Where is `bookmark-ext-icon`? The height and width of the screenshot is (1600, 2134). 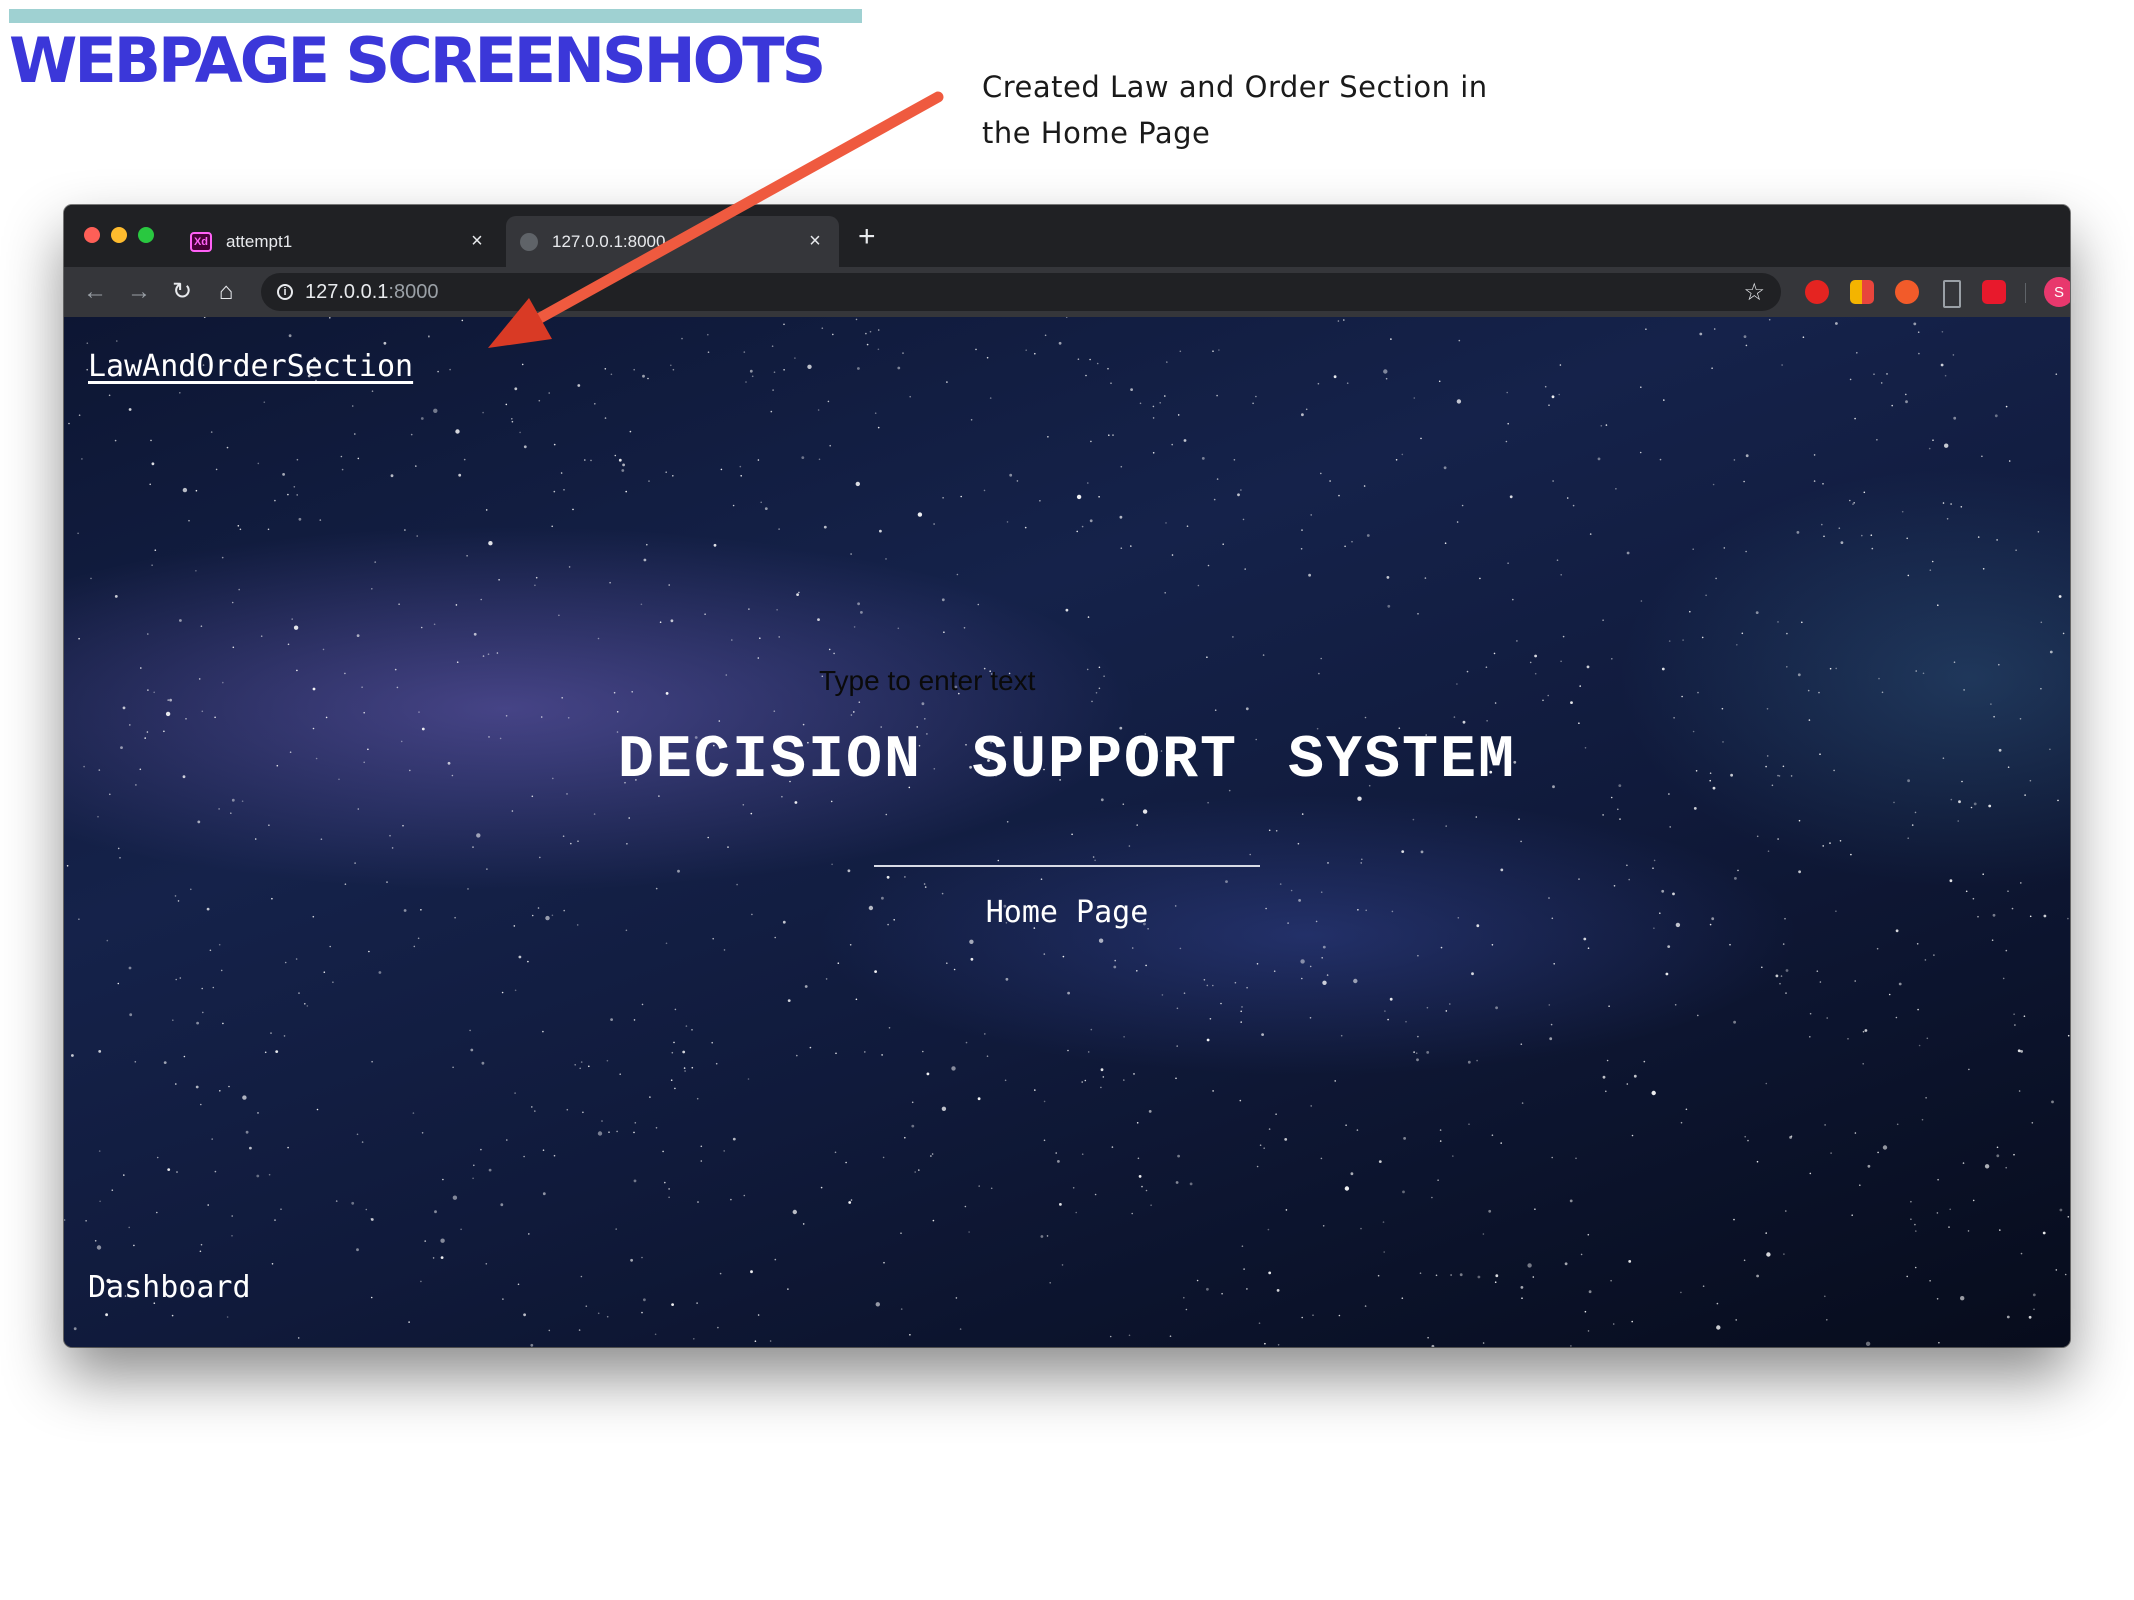
bookmark-ext-icon is located at coordinates (1952, 294).